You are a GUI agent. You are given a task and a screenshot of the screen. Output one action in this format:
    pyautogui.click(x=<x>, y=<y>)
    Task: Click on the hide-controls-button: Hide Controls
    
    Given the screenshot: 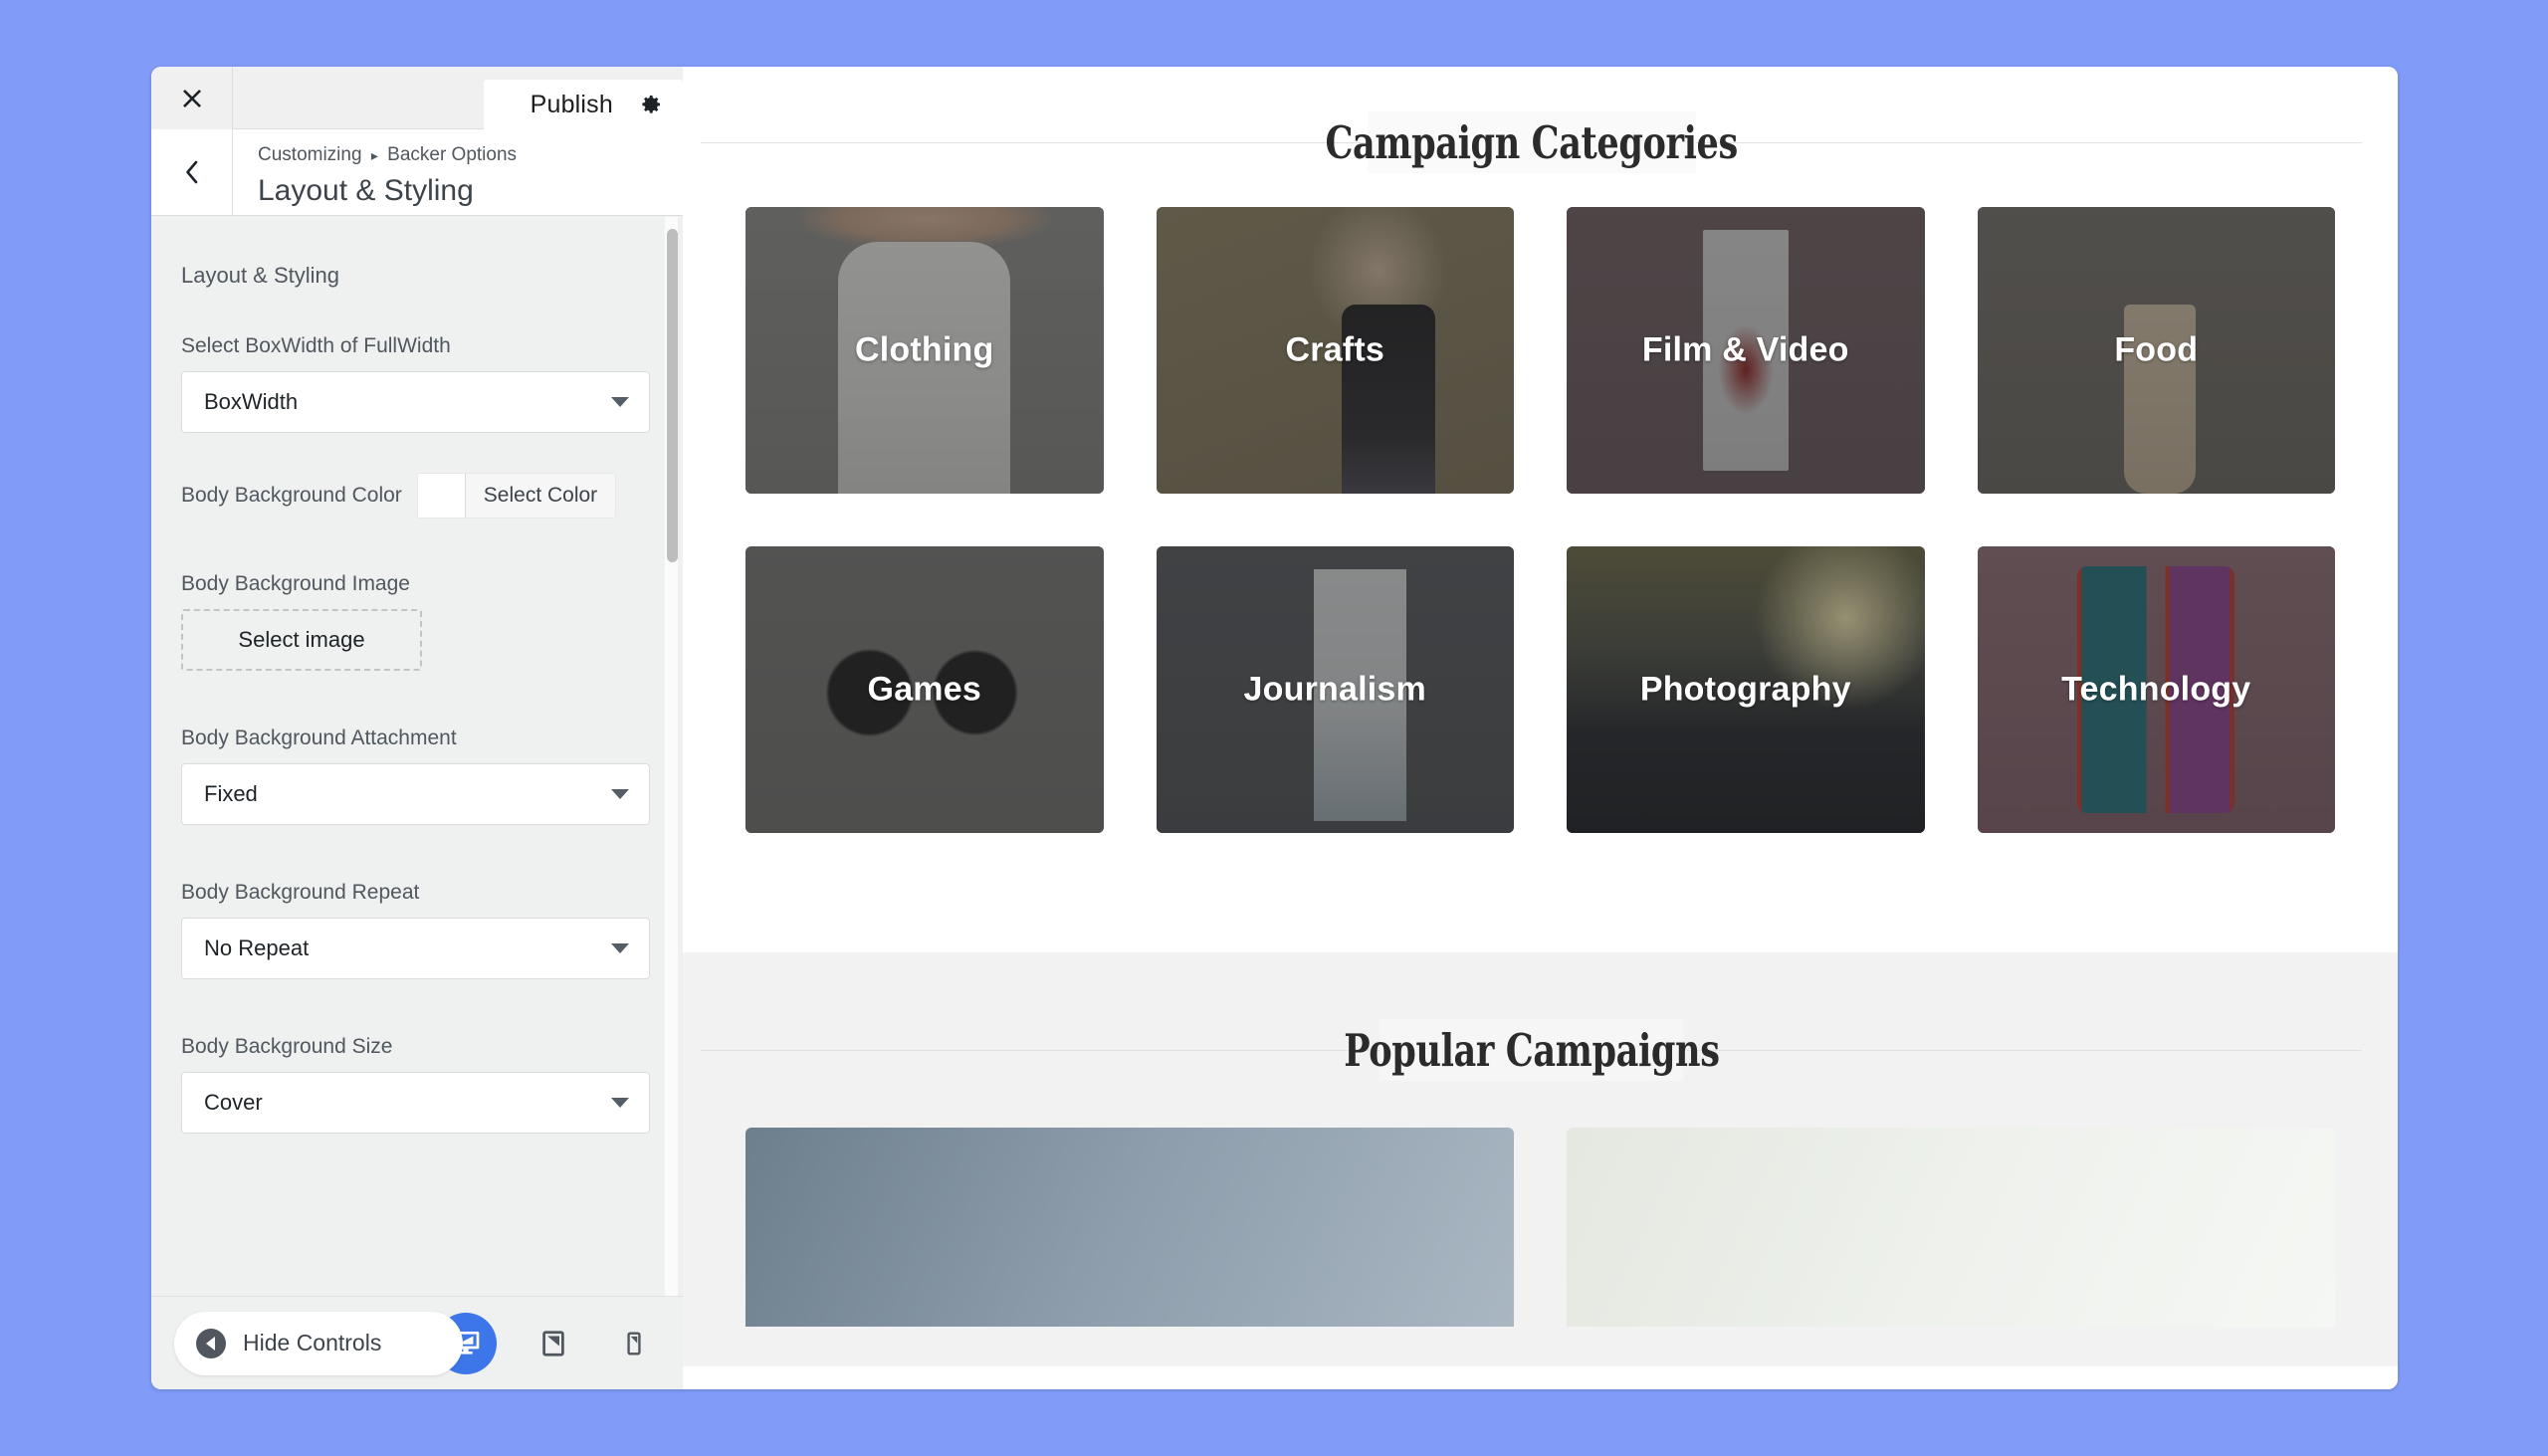 What is the action you would take?
    pyautogui.click(x=318, y=1343)
    